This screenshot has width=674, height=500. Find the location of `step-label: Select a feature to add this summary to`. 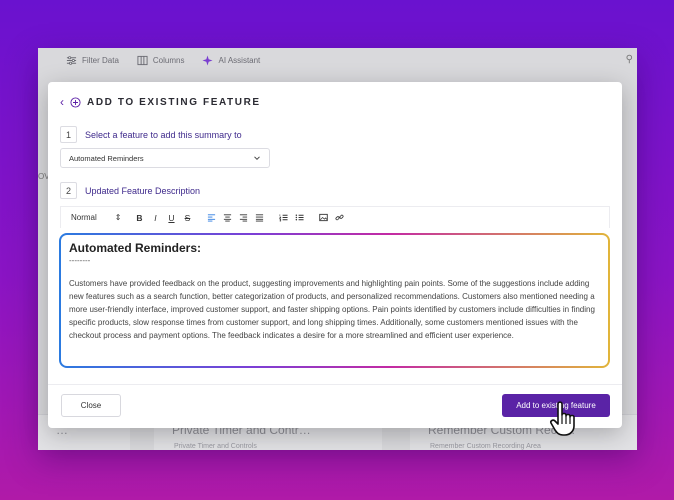

step-label: Select a feature to add this summary to is located at coordinates (163, 134).